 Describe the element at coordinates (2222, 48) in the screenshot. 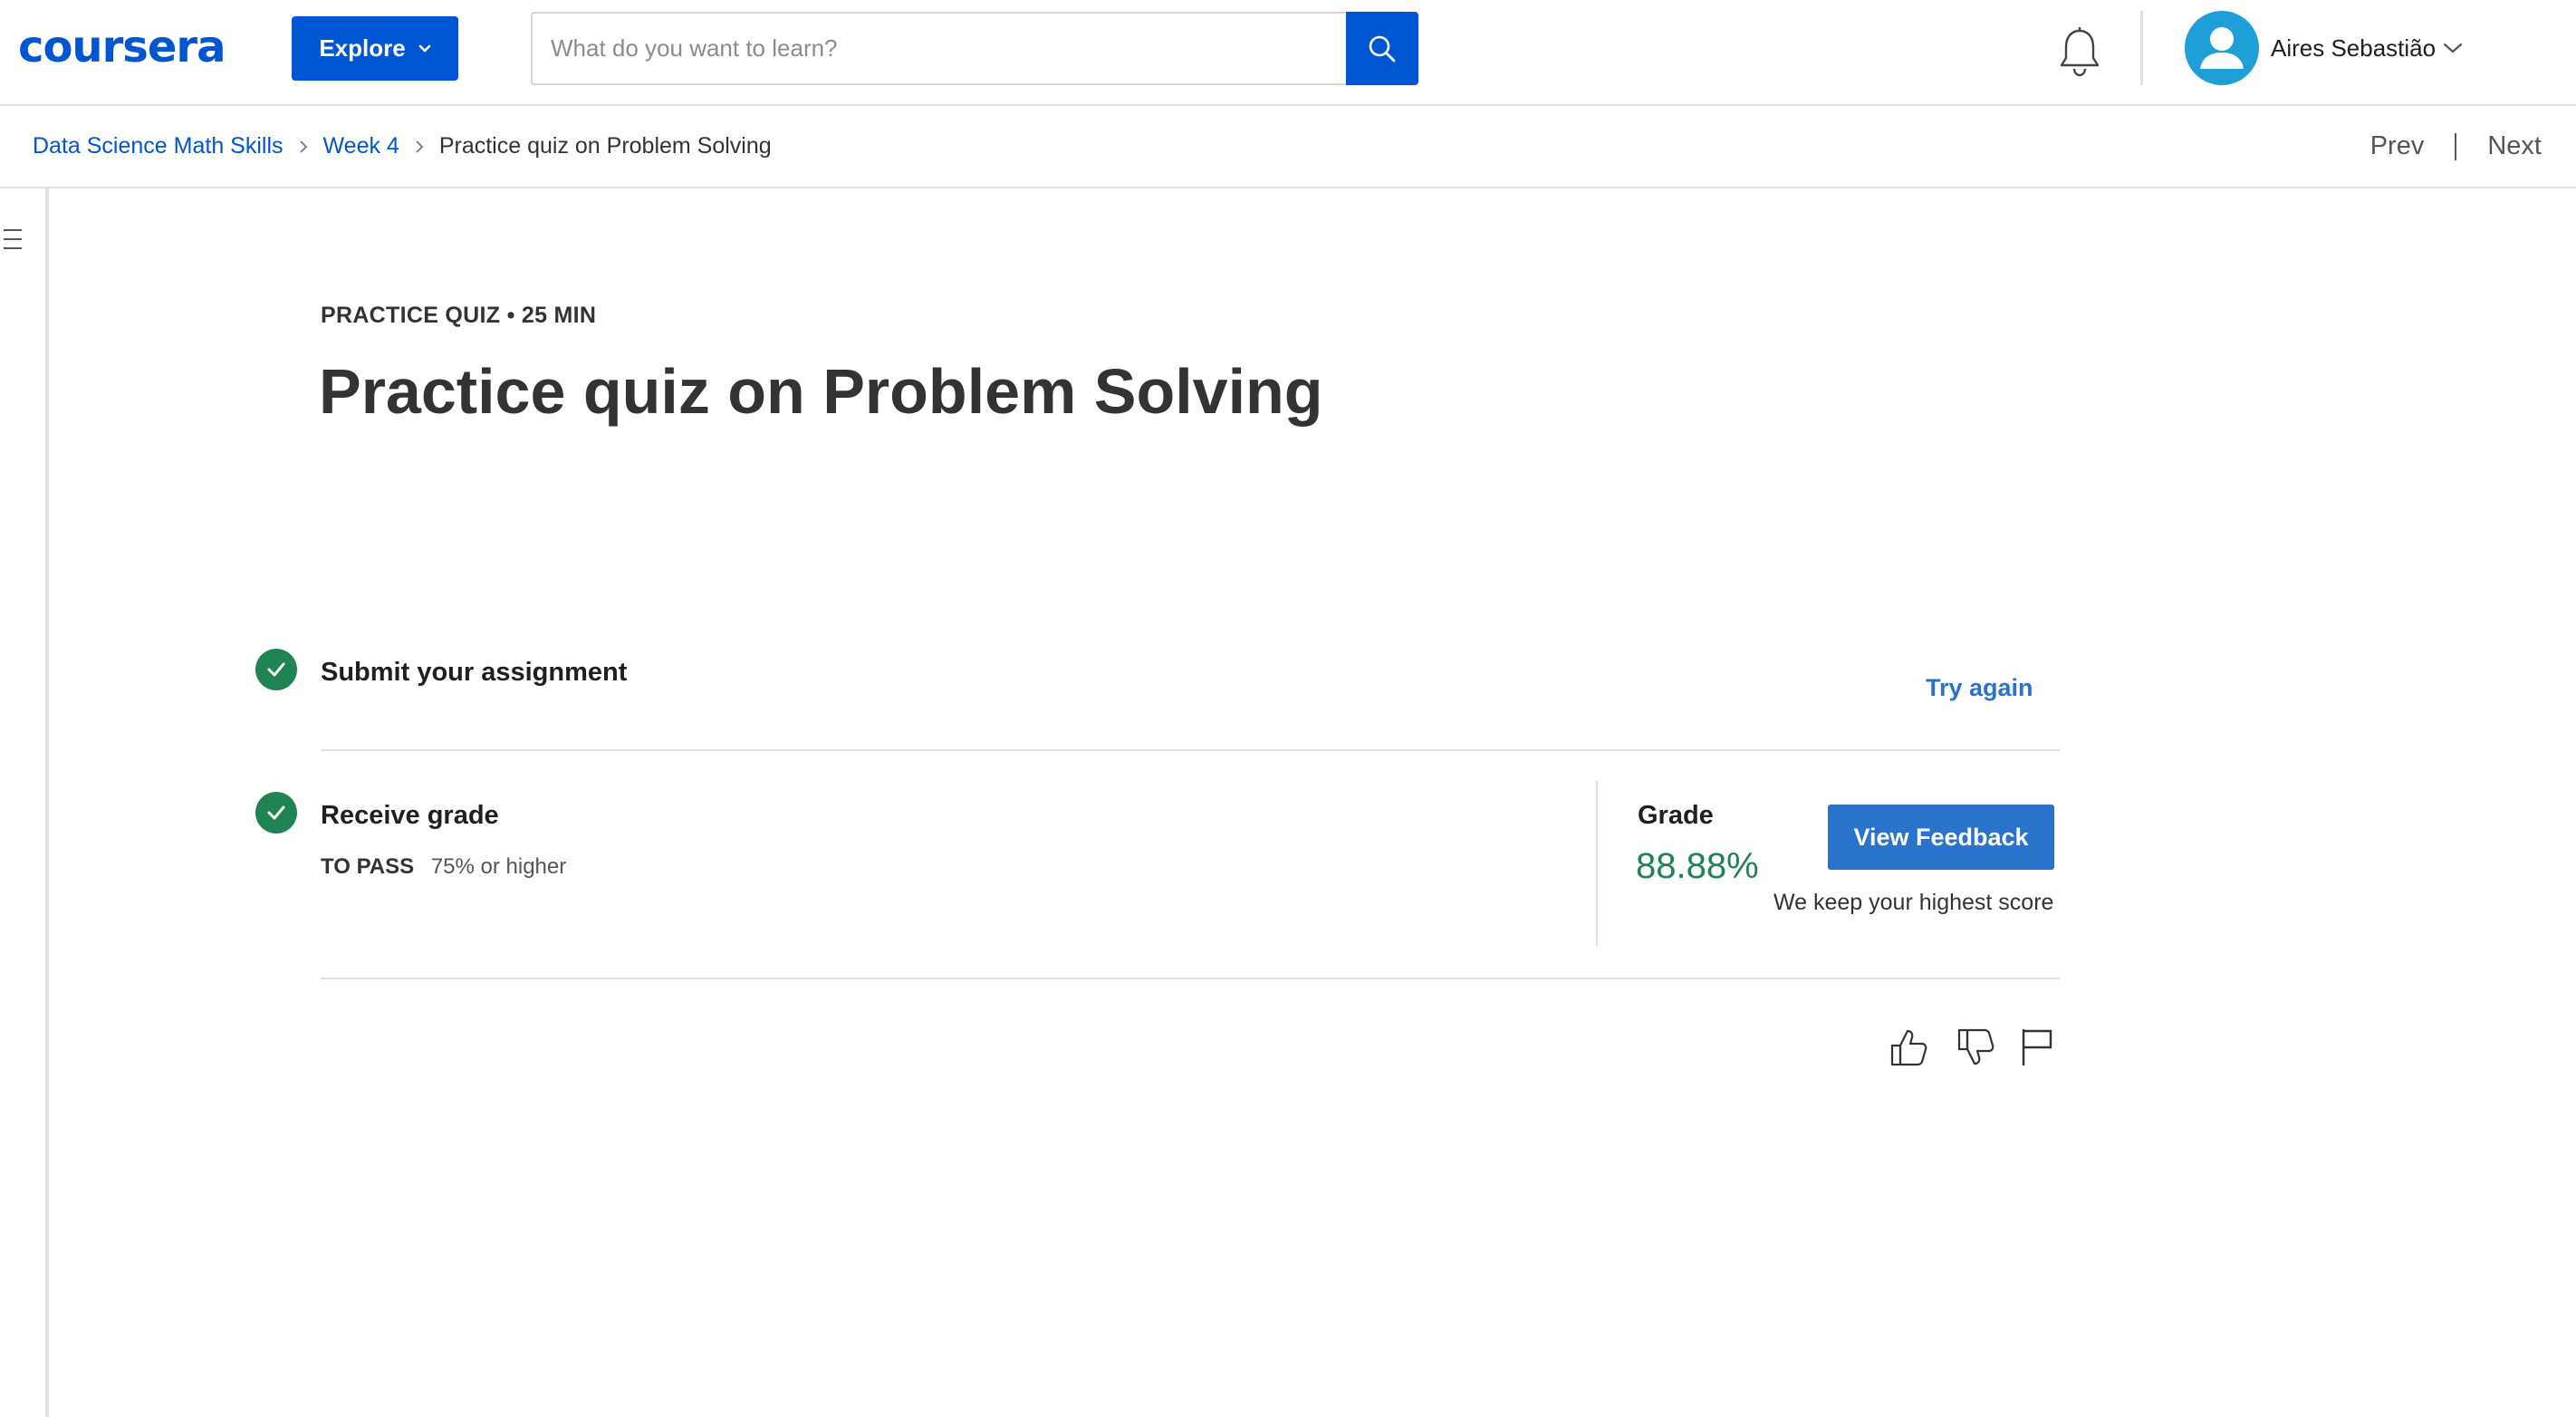

I see `user-avatar-icon` at that location.